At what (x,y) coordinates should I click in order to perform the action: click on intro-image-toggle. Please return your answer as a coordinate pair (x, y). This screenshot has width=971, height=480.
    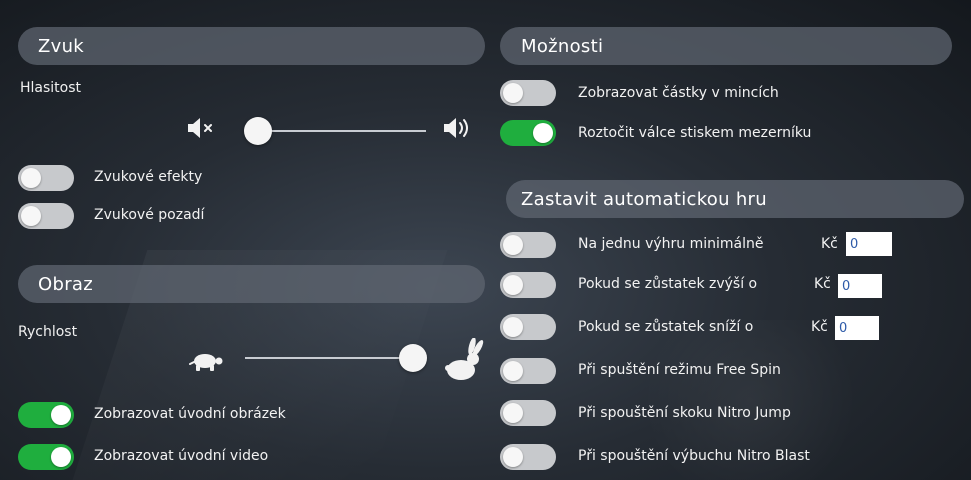
    Looking at the image, I should click on (46, 415).